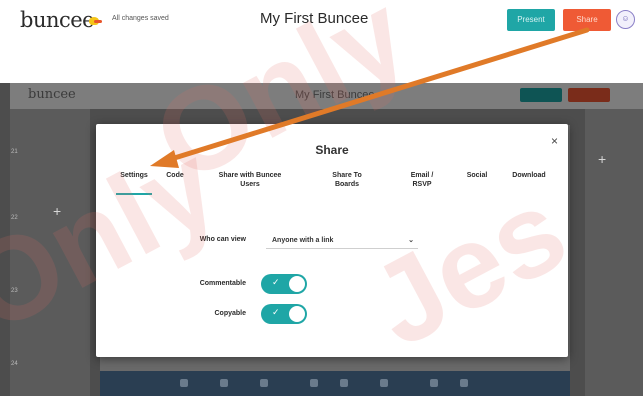 The width and height of the screenshot is (643, 396). Describe the element at coordinates (134, 183) in the screenshot. I see `tab-settings: Settings` at that location.